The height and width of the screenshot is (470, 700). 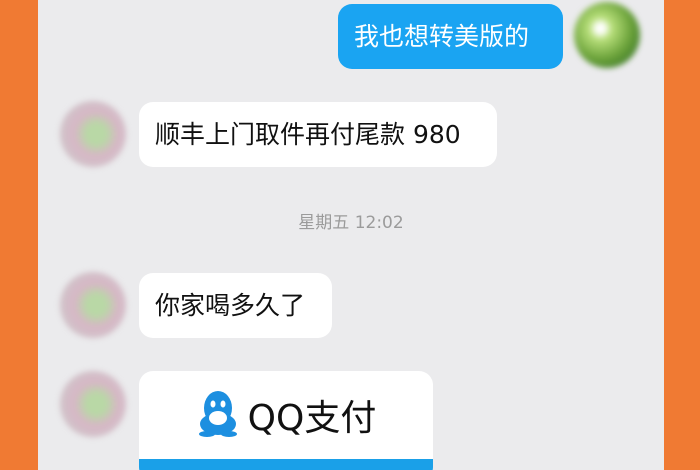 What do you see at coordinates (442, 36) in the screenshot?
I see `message-text: 我也想转美版的` at bounding box center [442, 36].